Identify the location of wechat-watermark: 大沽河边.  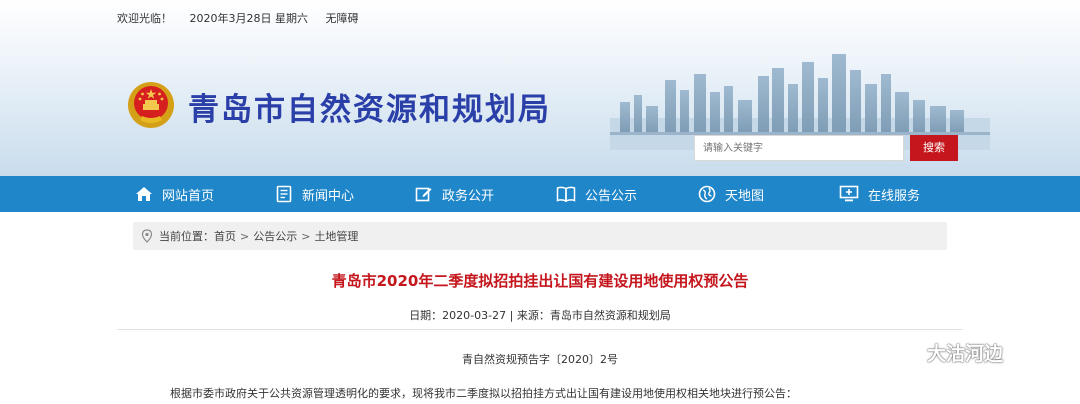
(944, 352).